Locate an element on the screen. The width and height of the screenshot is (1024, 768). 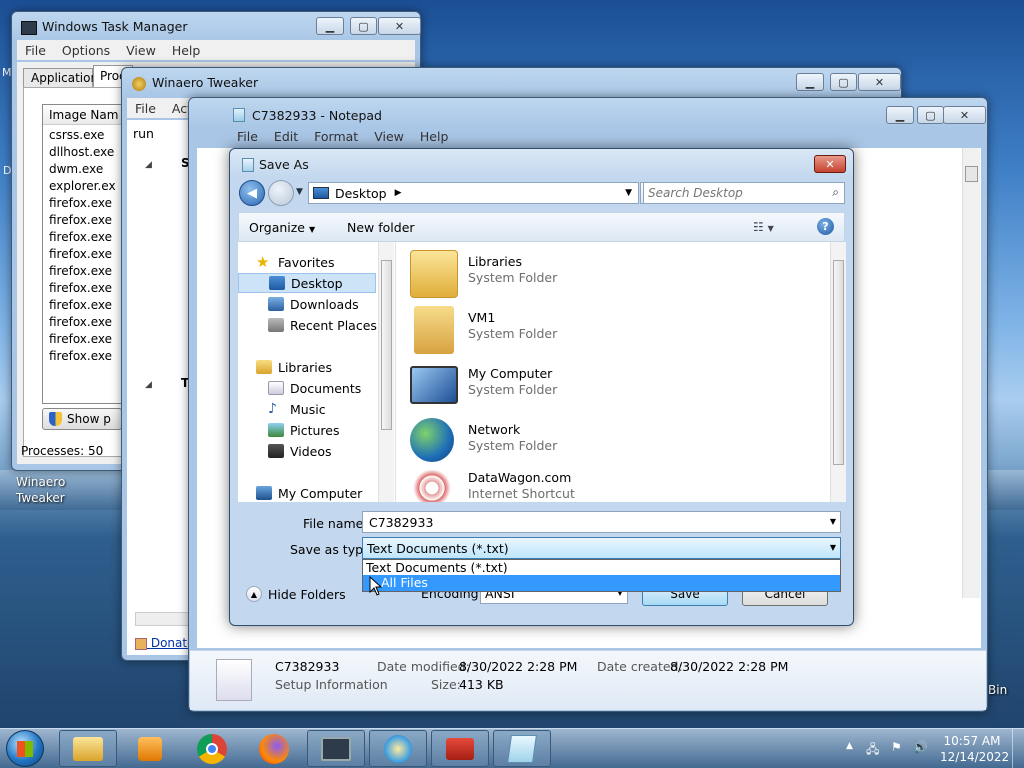
back-button: ◀ is located at coordinates (252, 193).